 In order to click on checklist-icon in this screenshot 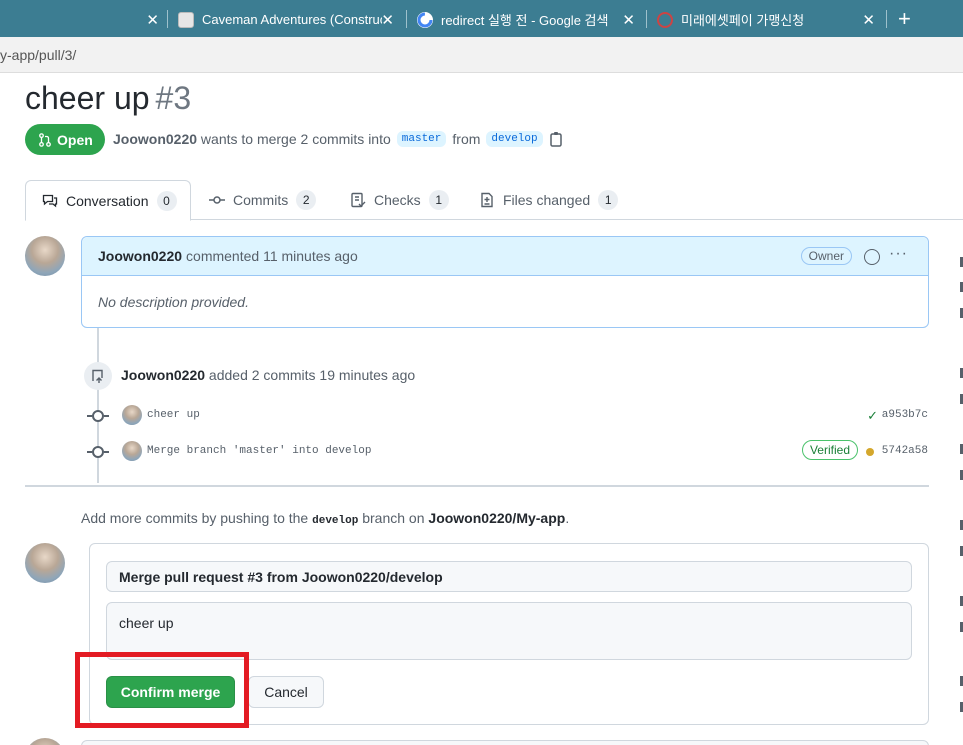, I will do `click(358, 200)`.